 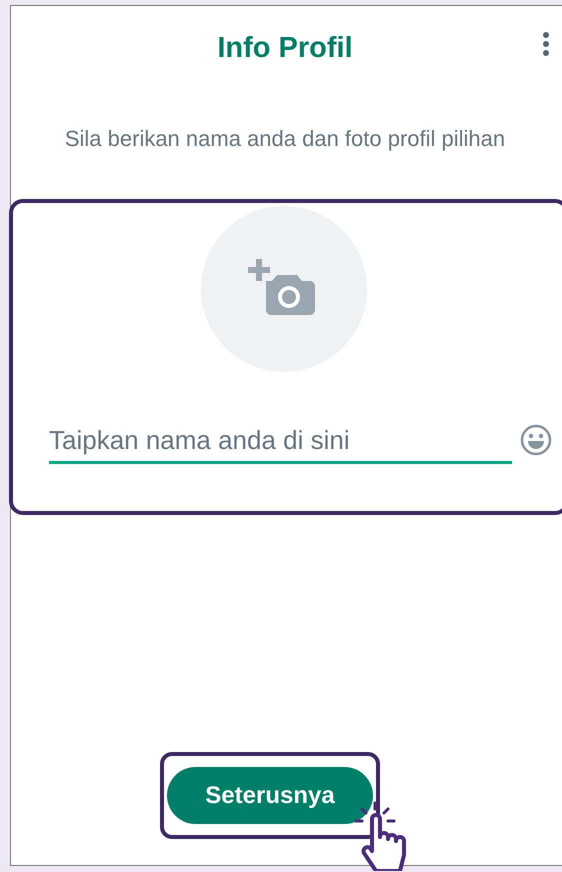 What do you see at coordinates (285, 139) in the screenshot?
I see `instruction-text: Sila berikan nama anda dan foto profil pilihan` at bounding box center [285, 139].